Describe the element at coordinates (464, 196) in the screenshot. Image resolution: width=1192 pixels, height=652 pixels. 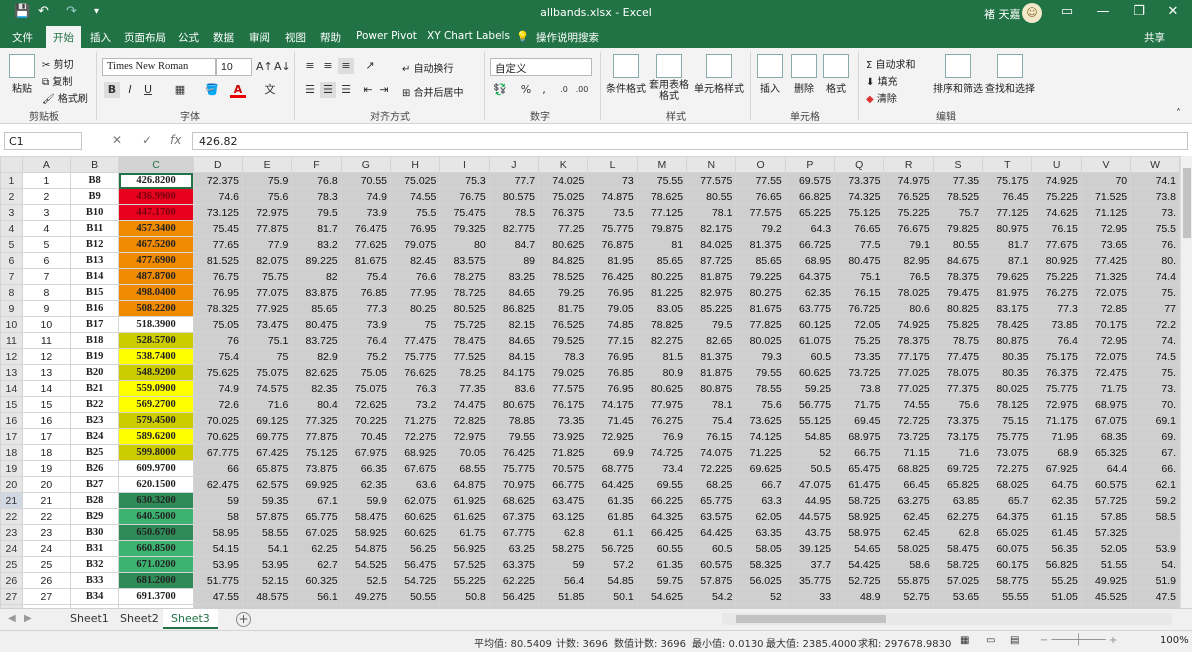
I see `cell-value: 76.75` at that location.